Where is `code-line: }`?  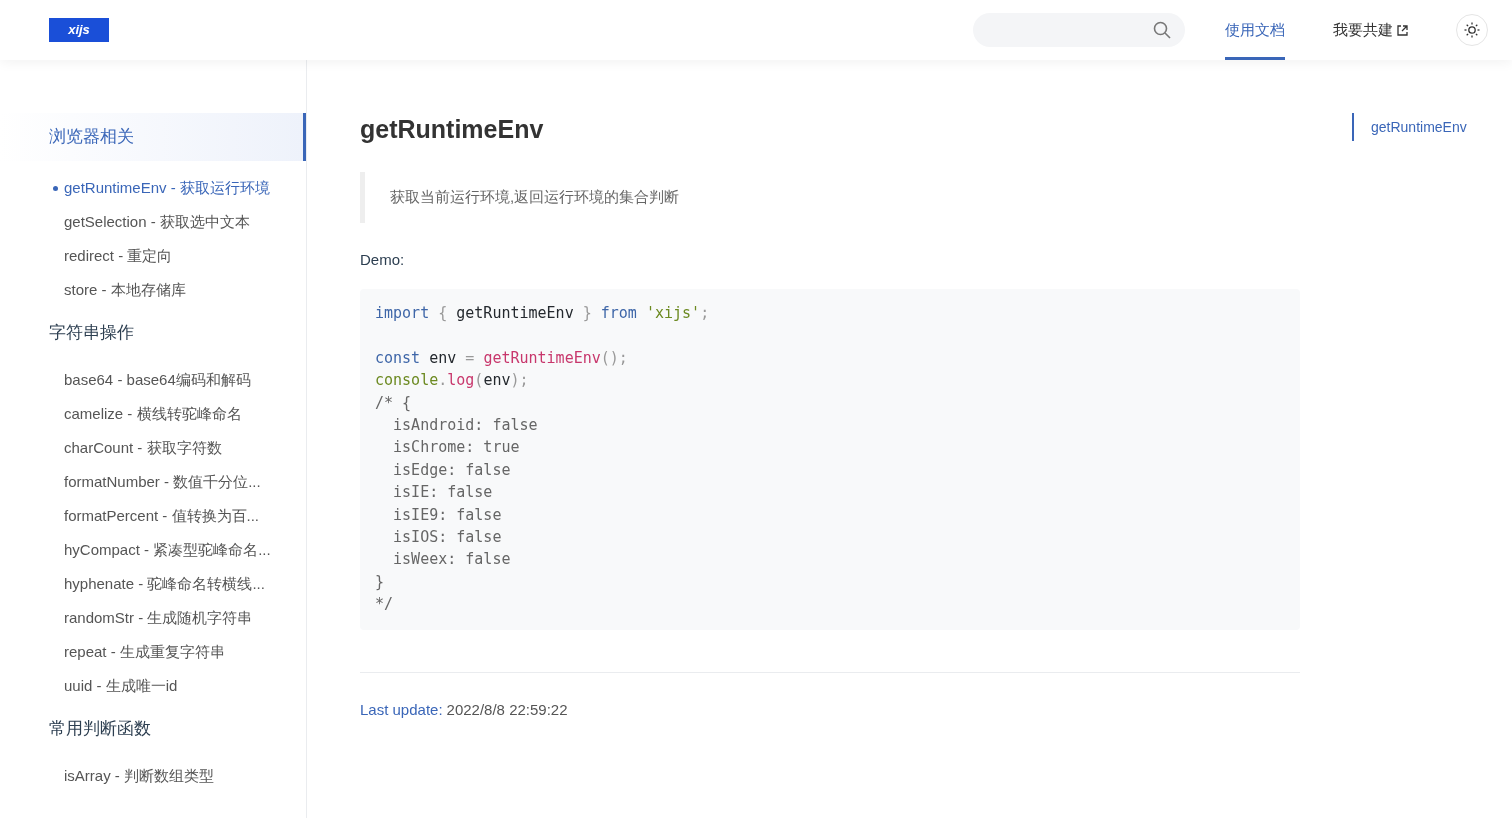 code-line: } is located at coordinates (380, 582).